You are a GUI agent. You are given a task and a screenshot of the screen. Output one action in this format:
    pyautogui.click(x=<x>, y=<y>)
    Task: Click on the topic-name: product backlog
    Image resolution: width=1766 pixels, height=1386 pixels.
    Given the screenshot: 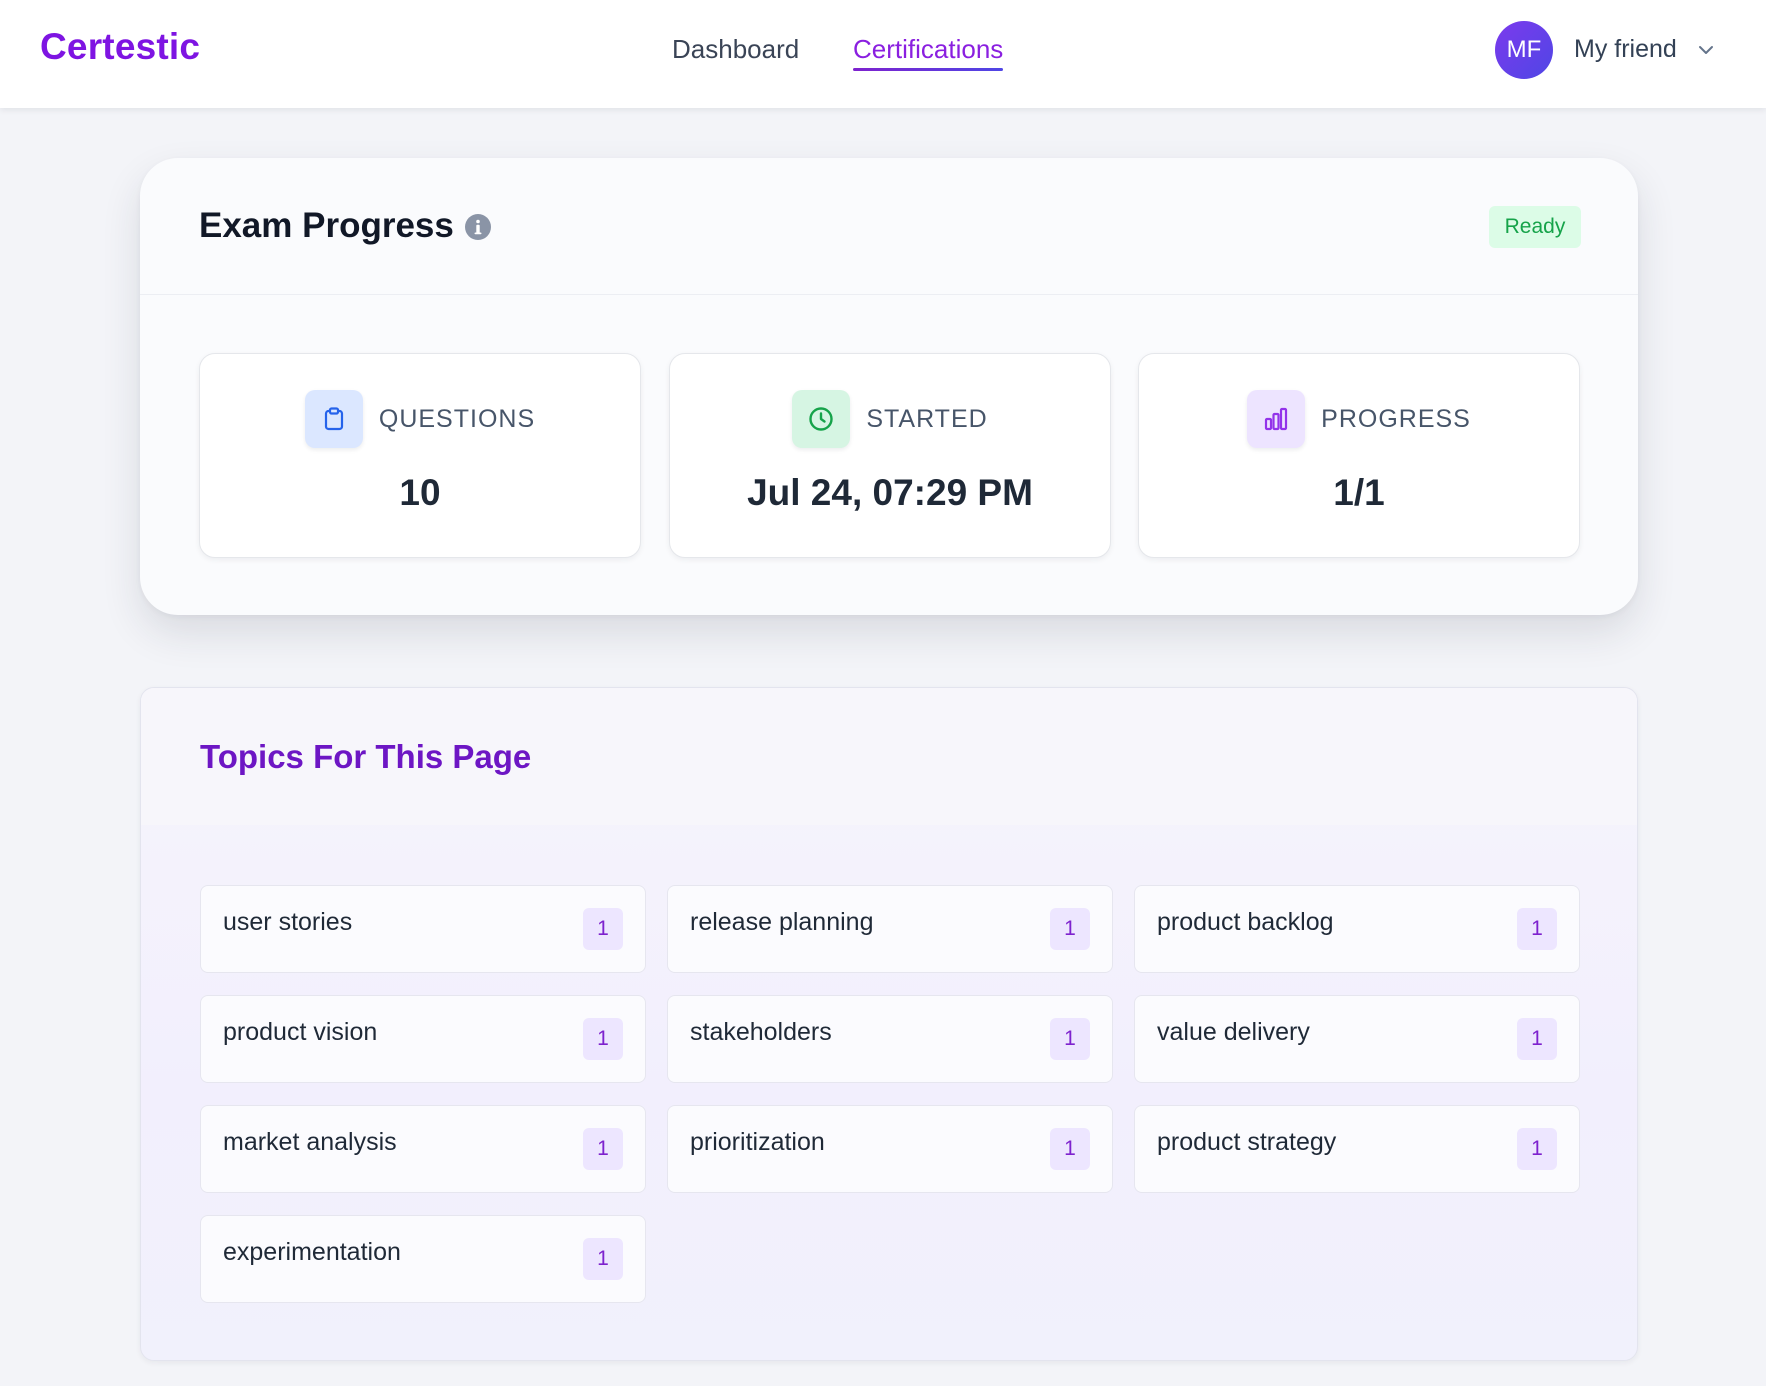 What is the action you would take?
    pyautogui.click(x=1245, y=922)
    